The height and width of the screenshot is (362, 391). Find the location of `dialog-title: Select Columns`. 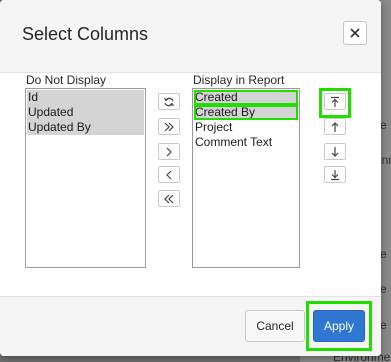

dialog-title: Select Columns is located at coordinates (85, 34).